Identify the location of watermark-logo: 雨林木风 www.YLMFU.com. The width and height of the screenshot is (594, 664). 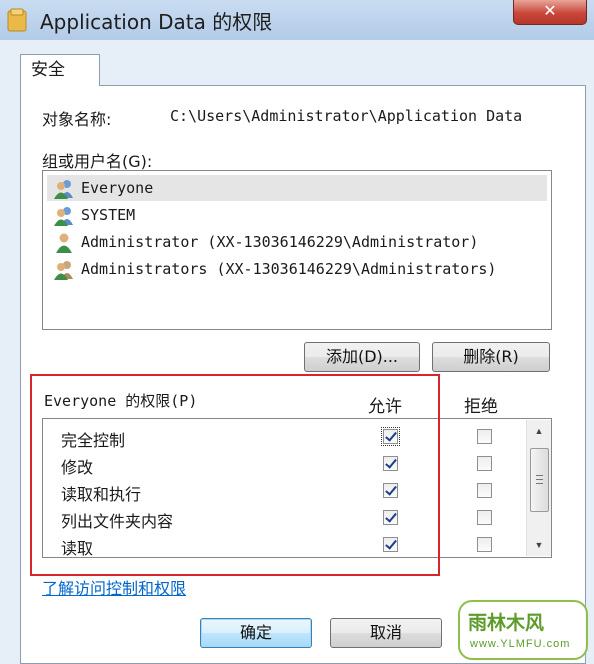
(523, 630).